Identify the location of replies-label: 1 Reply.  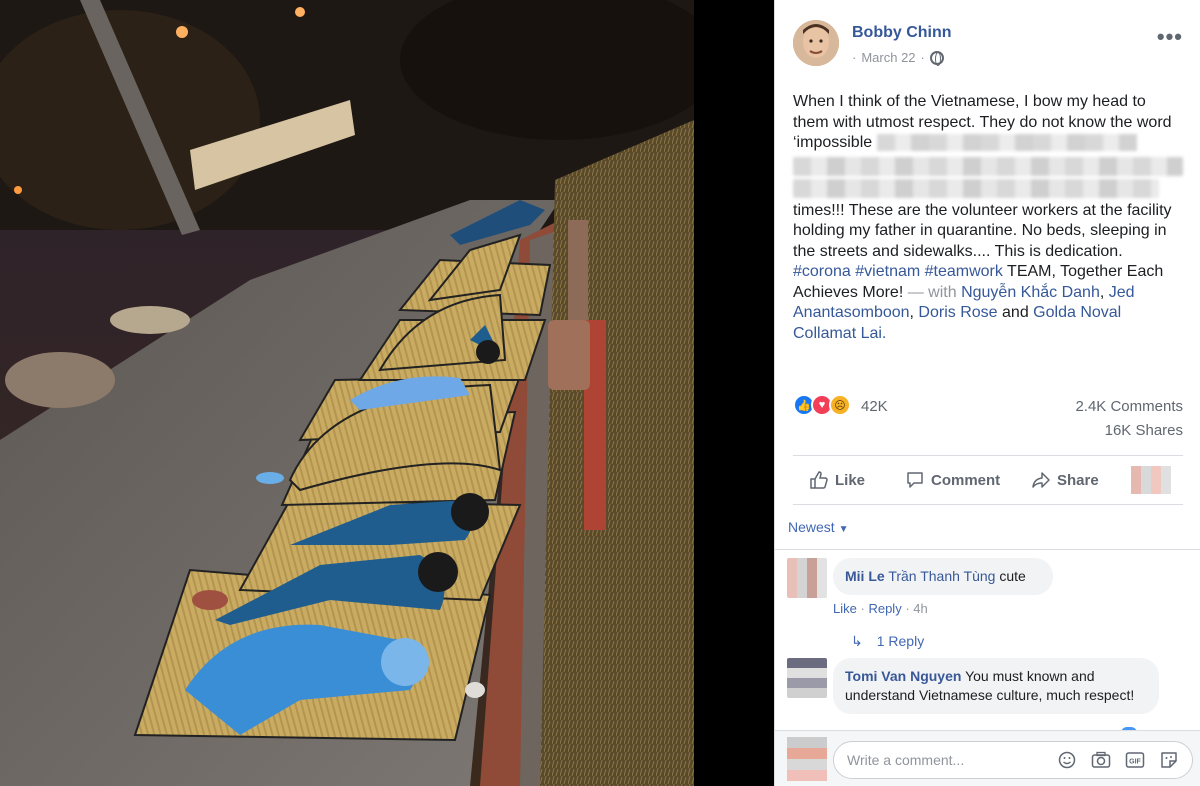
(900, 641).